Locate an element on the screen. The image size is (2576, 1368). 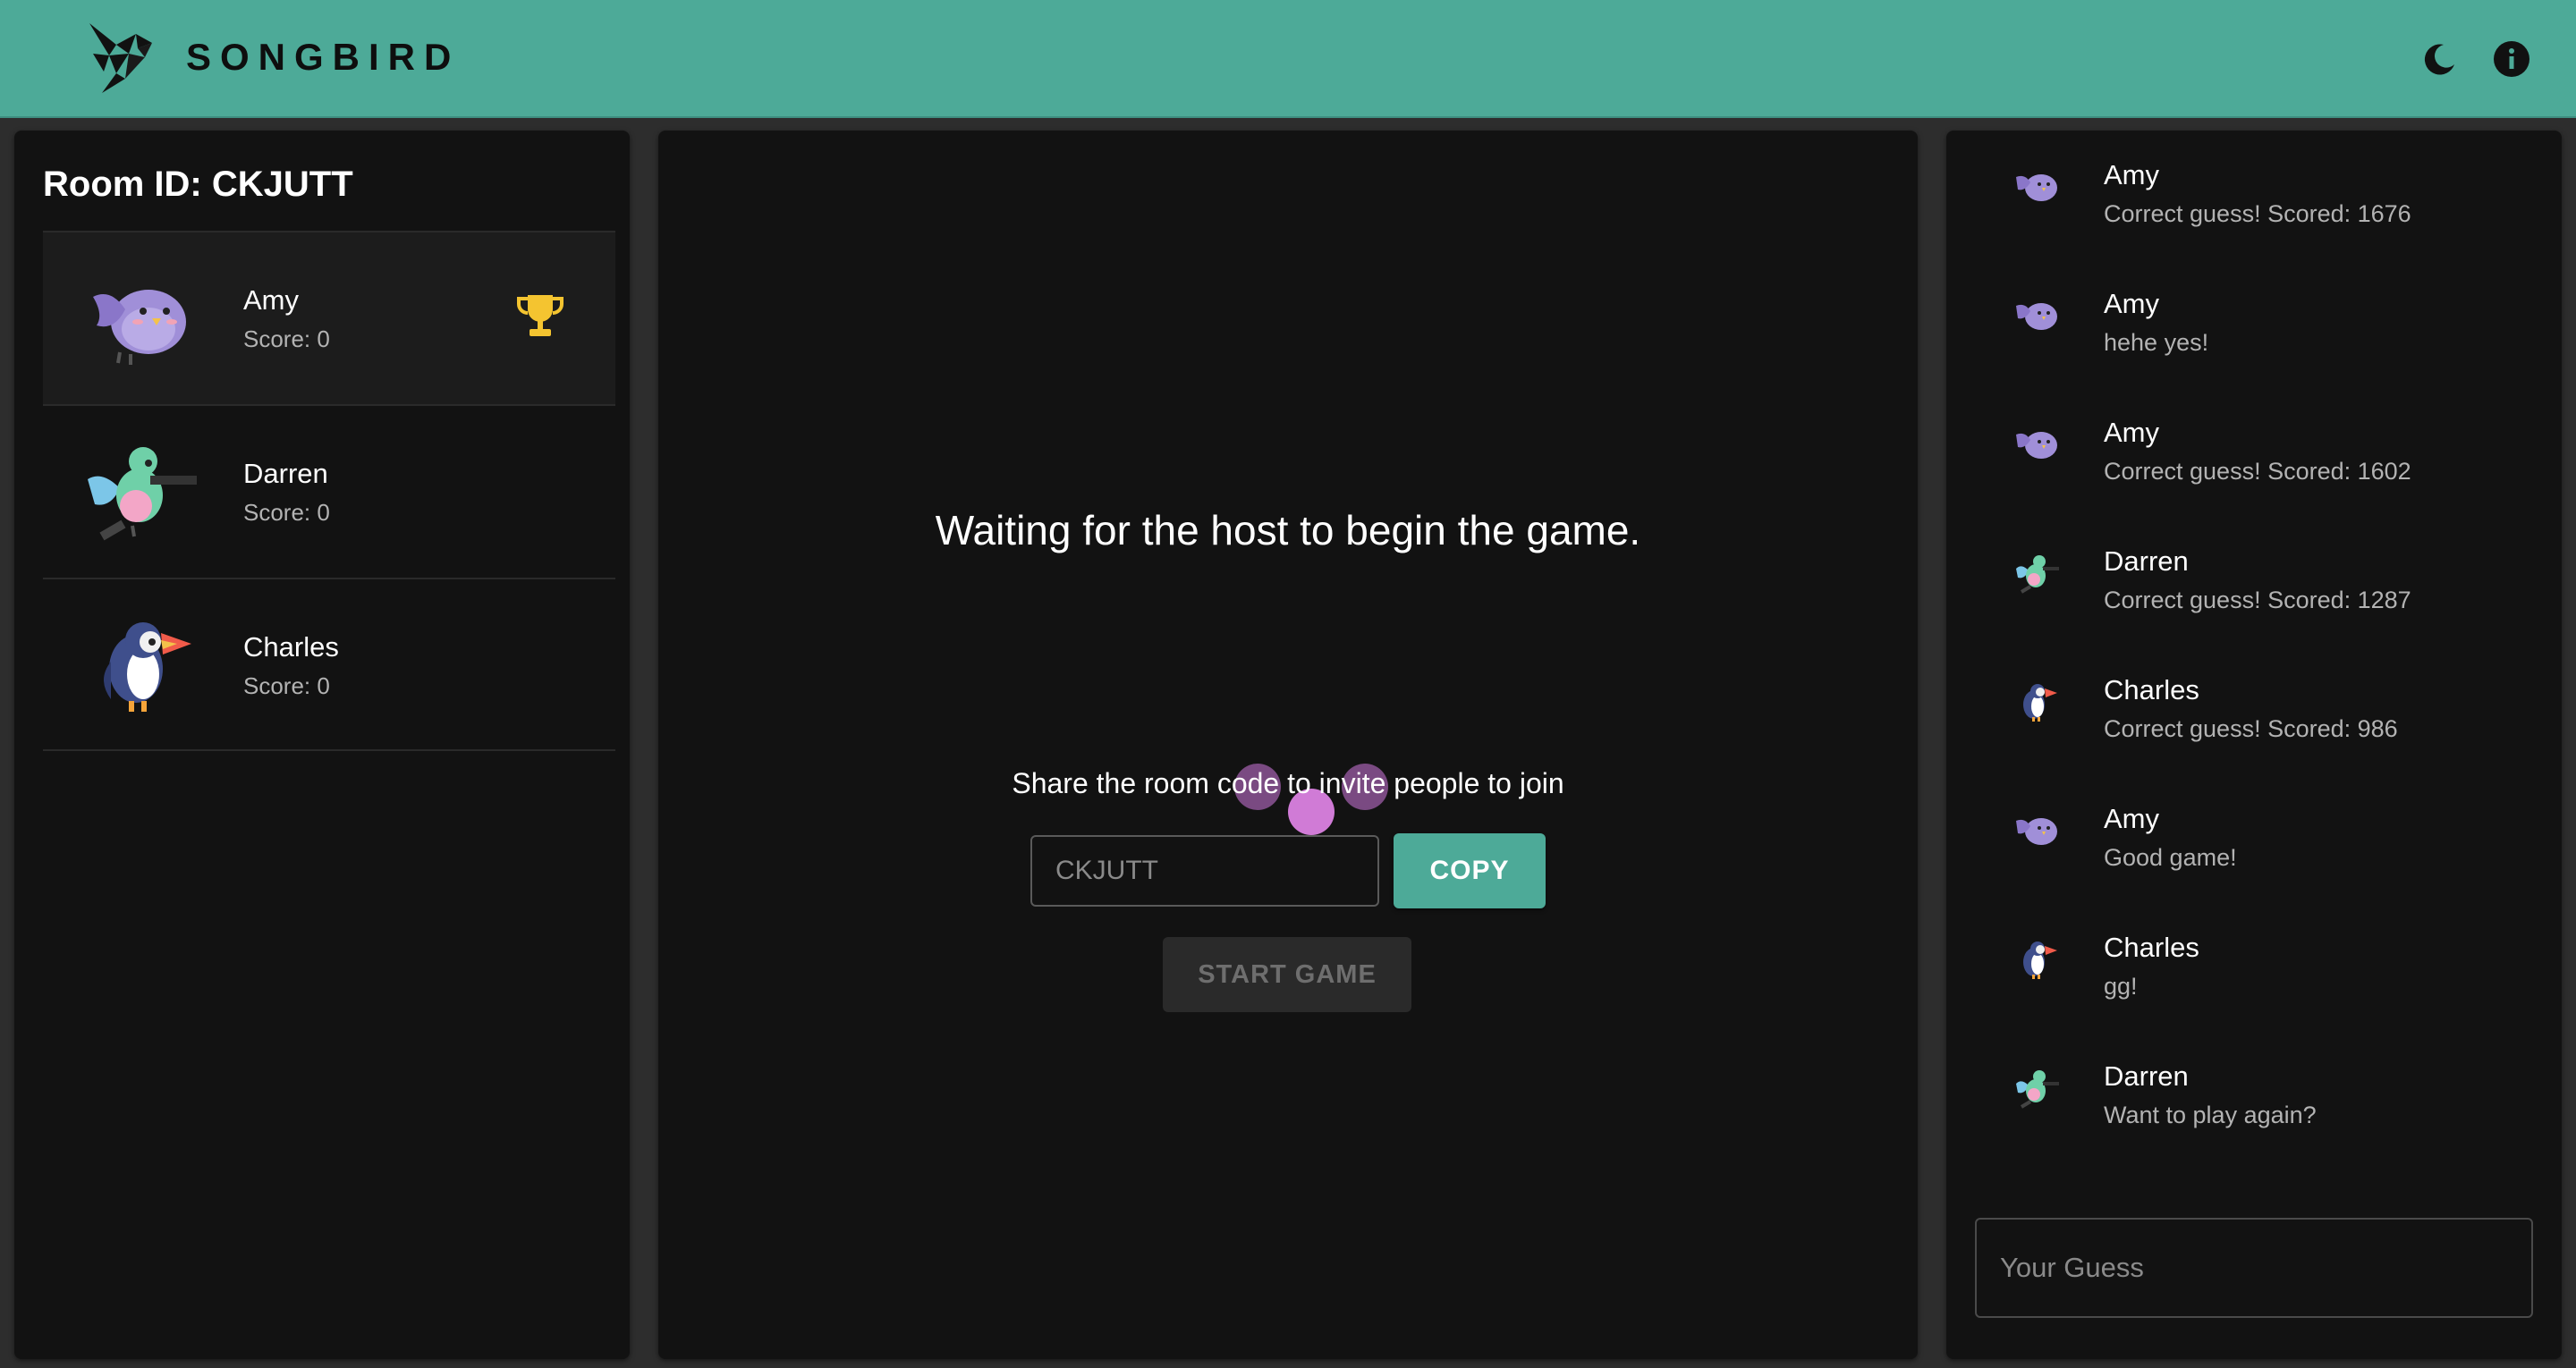
info-button is located at coordinates (2511, 59).